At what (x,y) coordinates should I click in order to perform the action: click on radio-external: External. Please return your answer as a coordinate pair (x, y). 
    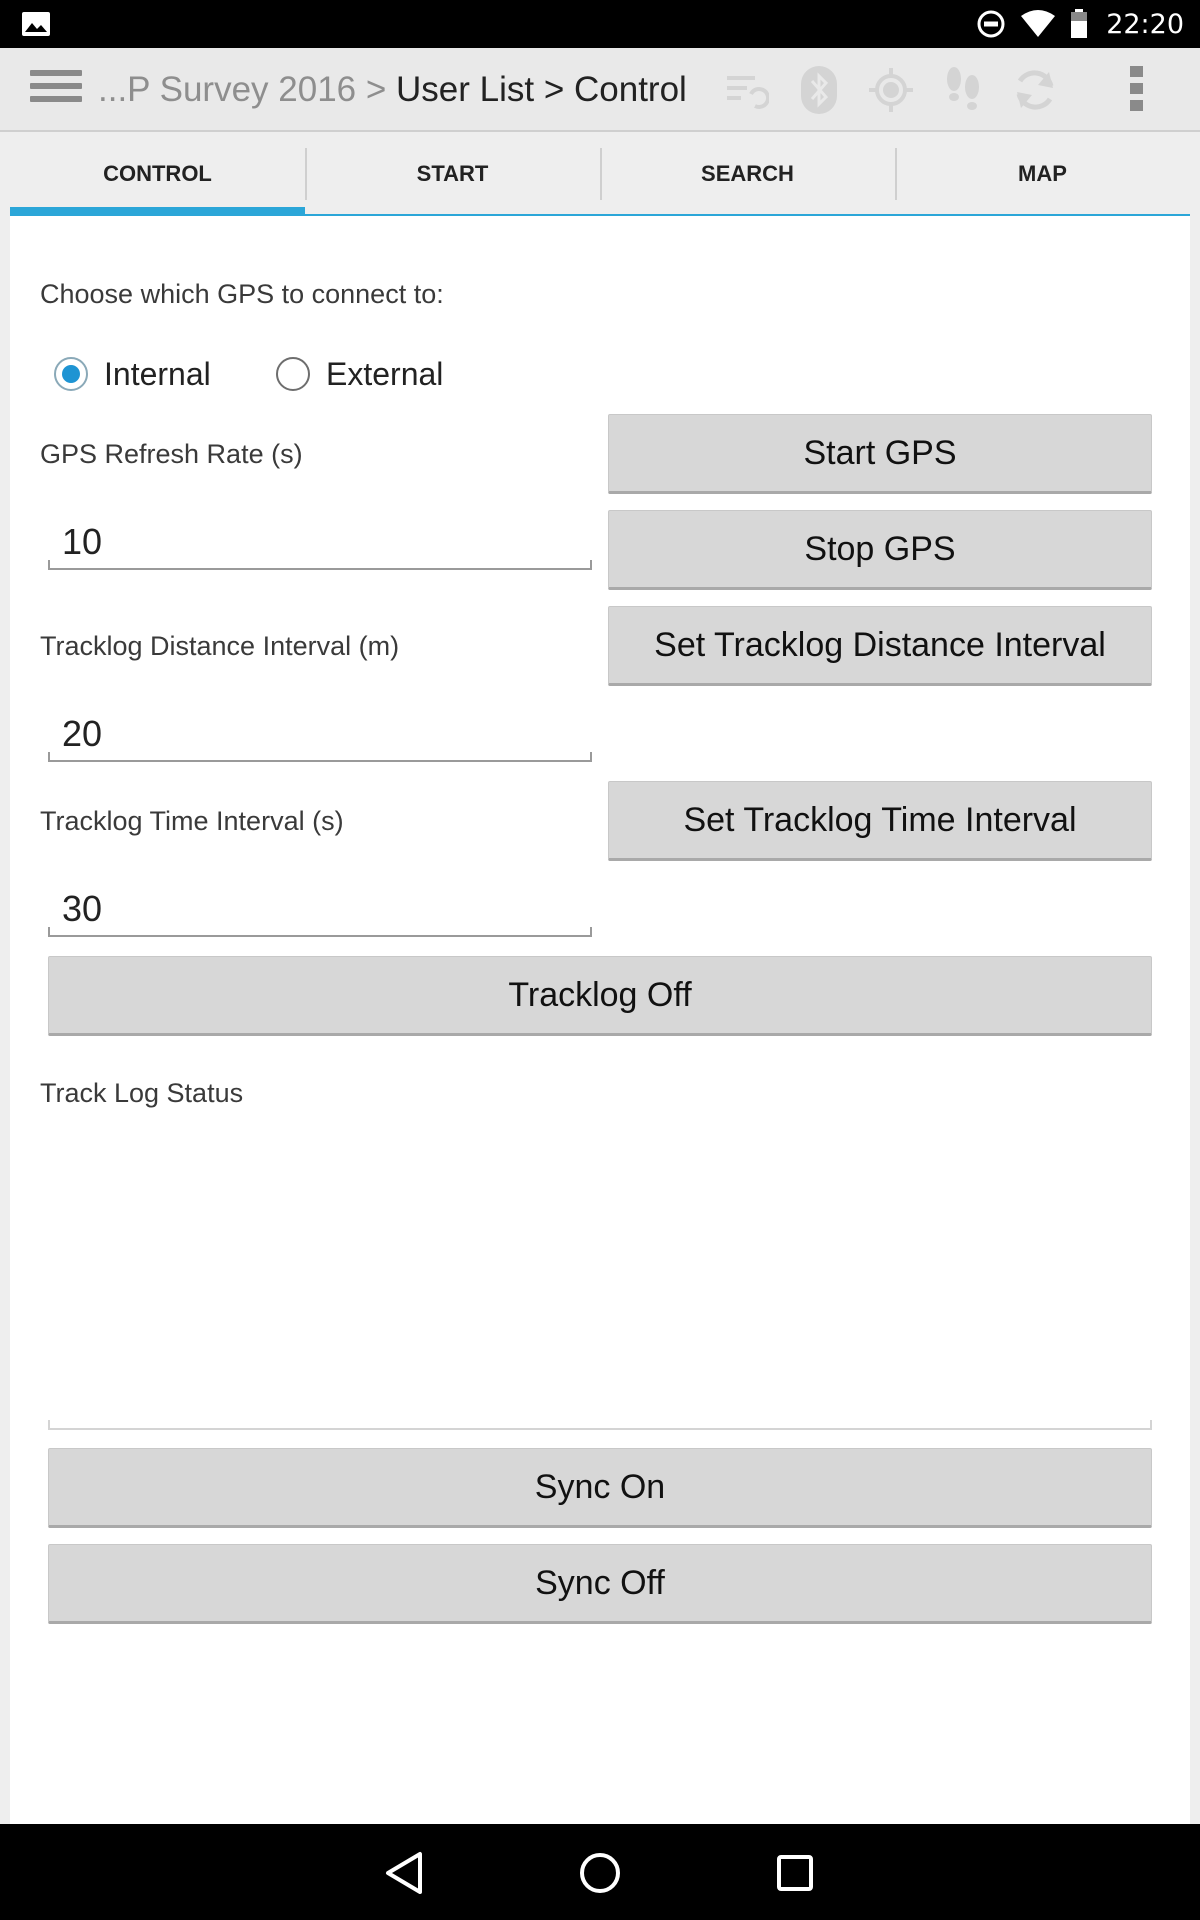
    Looking at the image, I should click on (359, 374).